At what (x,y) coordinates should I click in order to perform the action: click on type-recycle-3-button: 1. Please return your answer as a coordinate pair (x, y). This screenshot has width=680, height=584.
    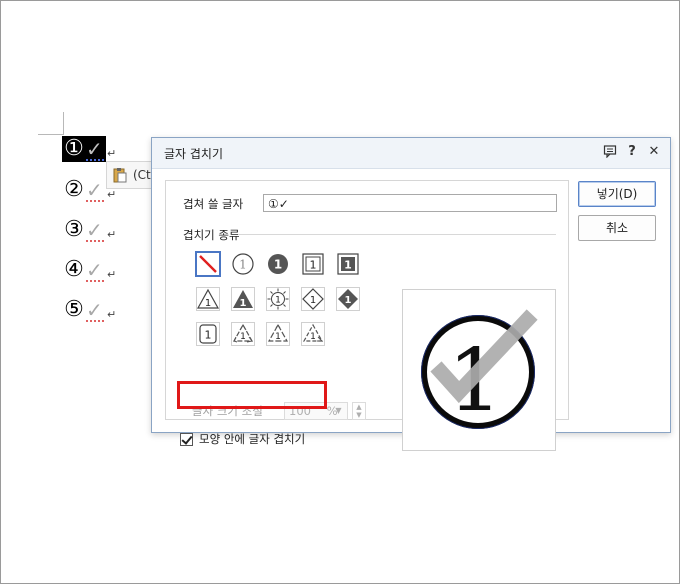
    Looking at the image, I should click on (313, 334).